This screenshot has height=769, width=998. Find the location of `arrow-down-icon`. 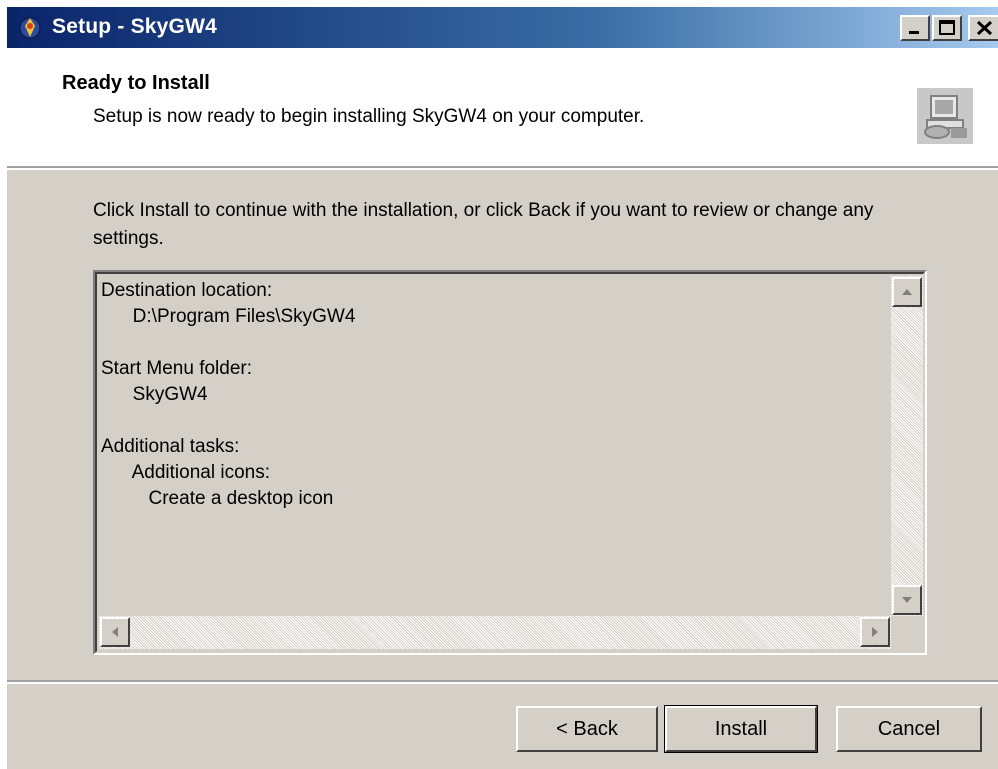

arrow-down-icon is located at coordinates (907, 600).